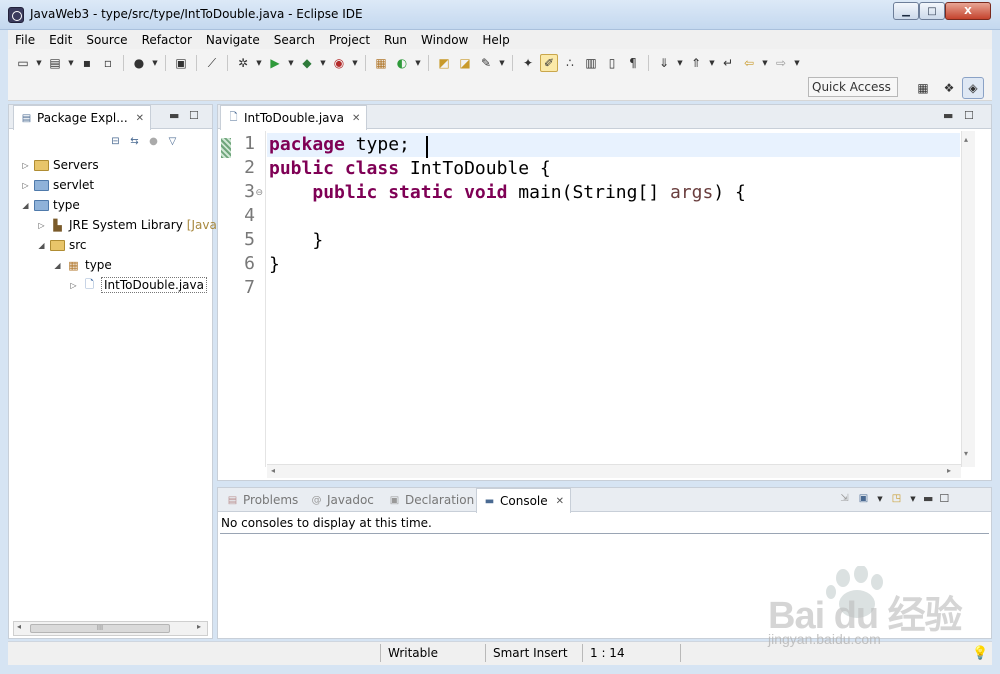 Image resolution: width=1000 pixels, height=674 pixels. Describe the element at coordinates (82, 117) in the screenshot. I see `package-explorer-tab: ▤ Package Expl... ✕` at that location.